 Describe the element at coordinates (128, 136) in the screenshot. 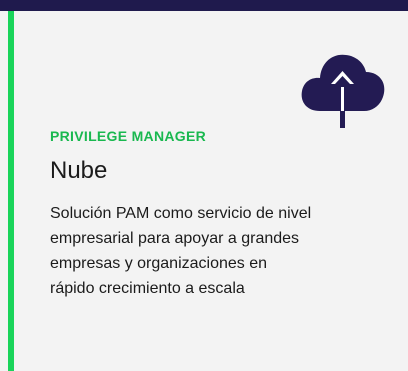

I see `product-eyebrow: PRIVILEGE MANAGER` at that location.